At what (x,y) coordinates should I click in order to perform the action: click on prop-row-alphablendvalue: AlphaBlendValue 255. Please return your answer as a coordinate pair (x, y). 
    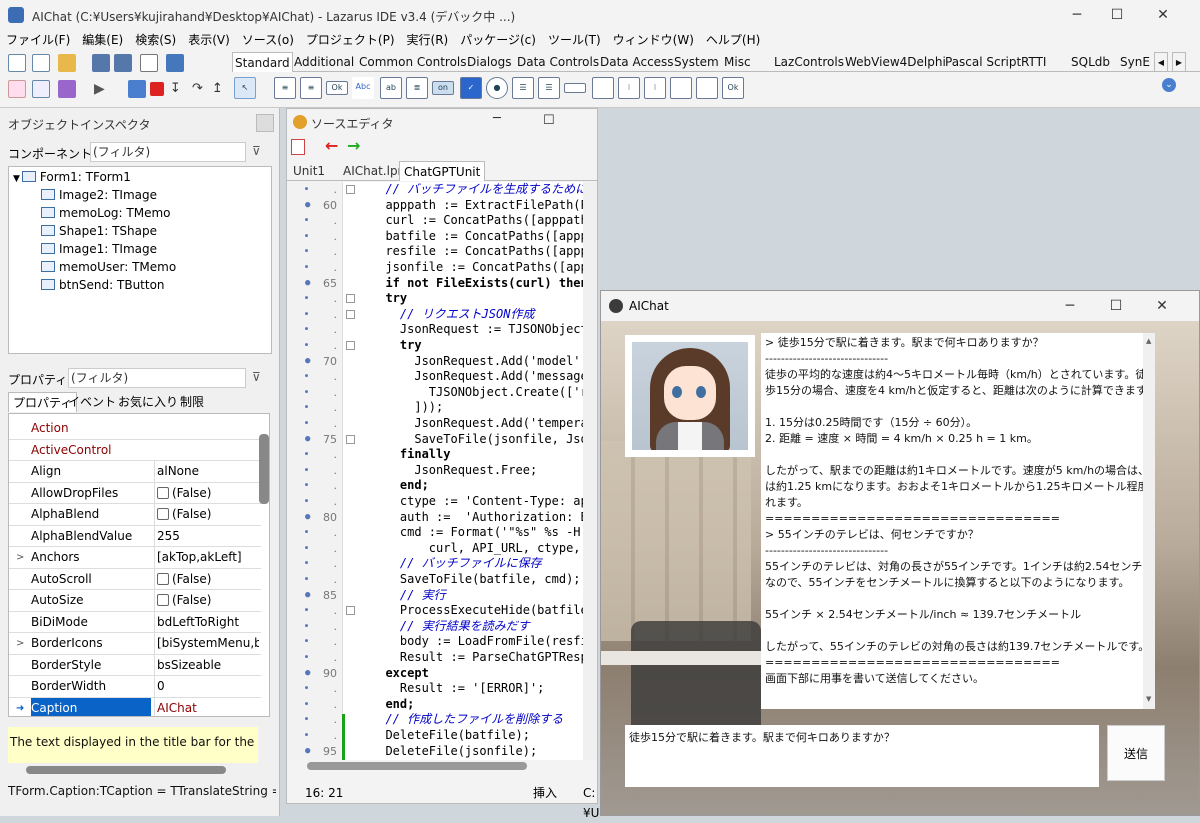
    Looking at the image, I should click on (135, 536).